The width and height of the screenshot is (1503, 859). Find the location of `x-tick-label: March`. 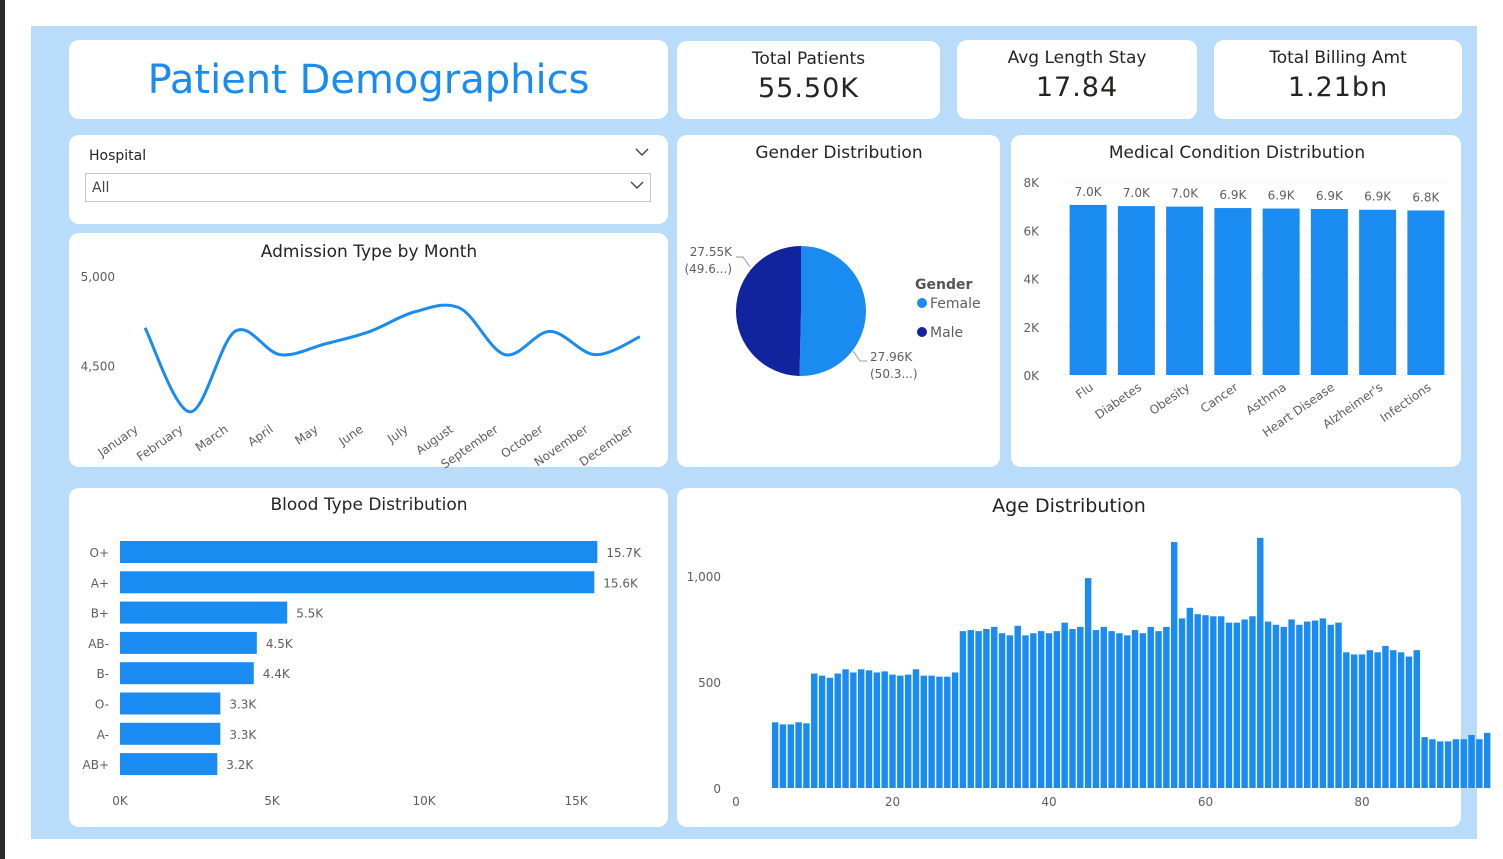

x-tick-label: March is located at coordinates (212, 438).